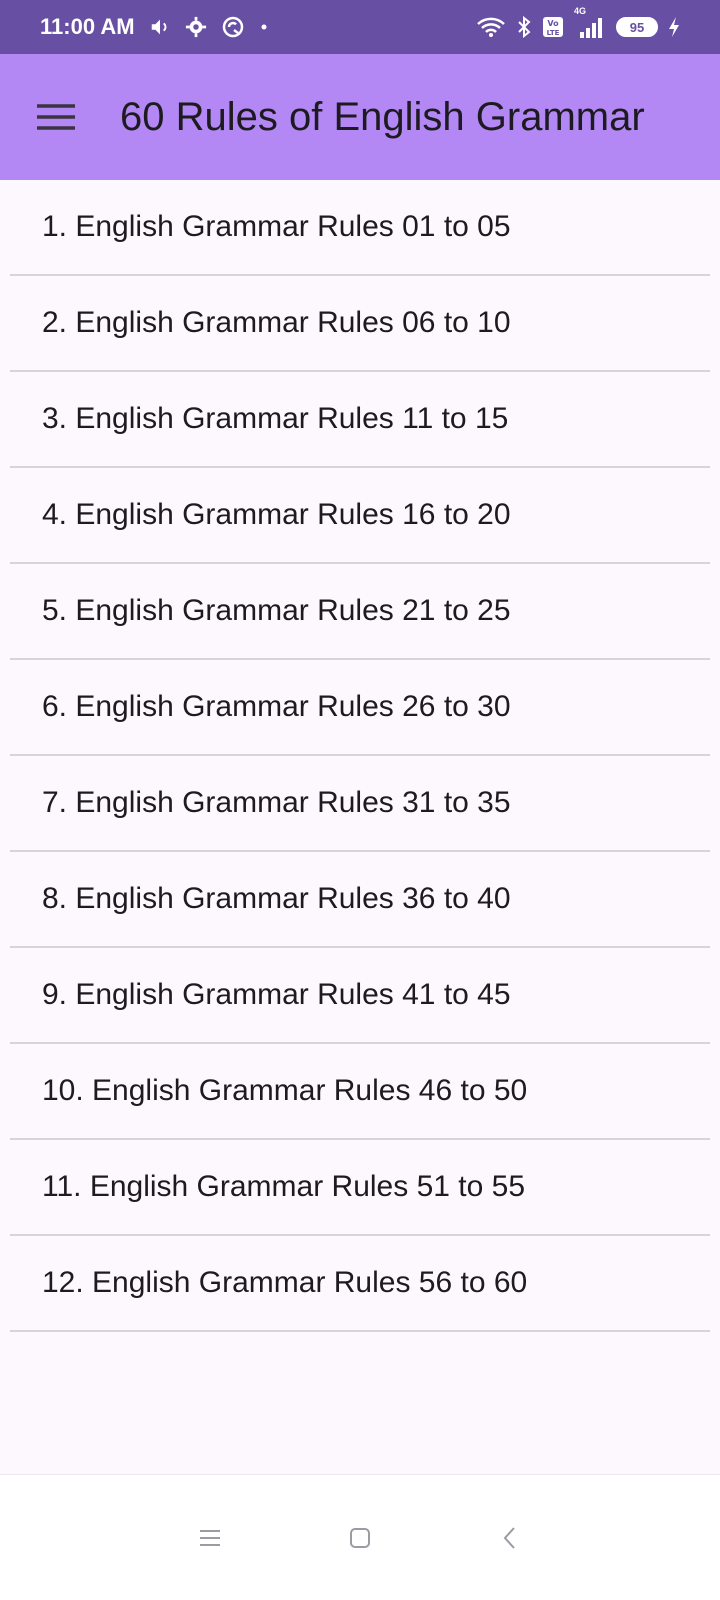  Describe the element at coordinates (360, 228) in the screenshot. I see `list-item-1: 1. English Grammar Rules 01 to 05` at that location.